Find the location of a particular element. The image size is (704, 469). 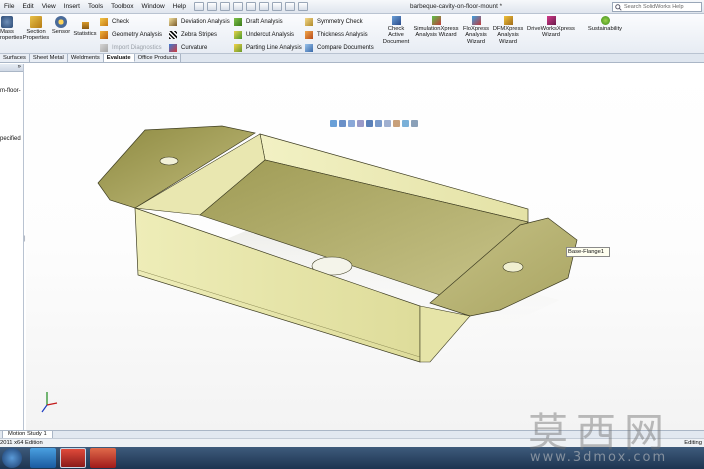

floxpress-label: FloXpress Analysis Wizard is located at coordinates (476, 35).